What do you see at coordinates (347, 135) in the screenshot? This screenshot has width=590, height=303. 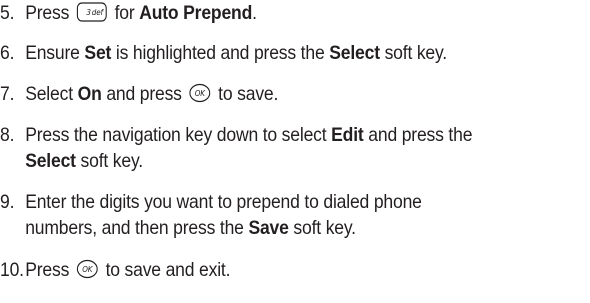 I see `edit-label: Edit` at bounding box center [347, 135].